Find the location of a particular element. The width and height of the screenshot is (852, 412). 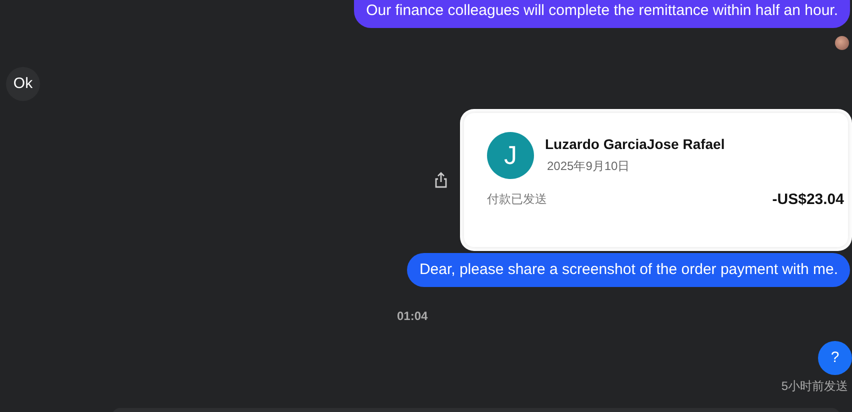

message-bubble: ? is located at coordinates (835, 358).